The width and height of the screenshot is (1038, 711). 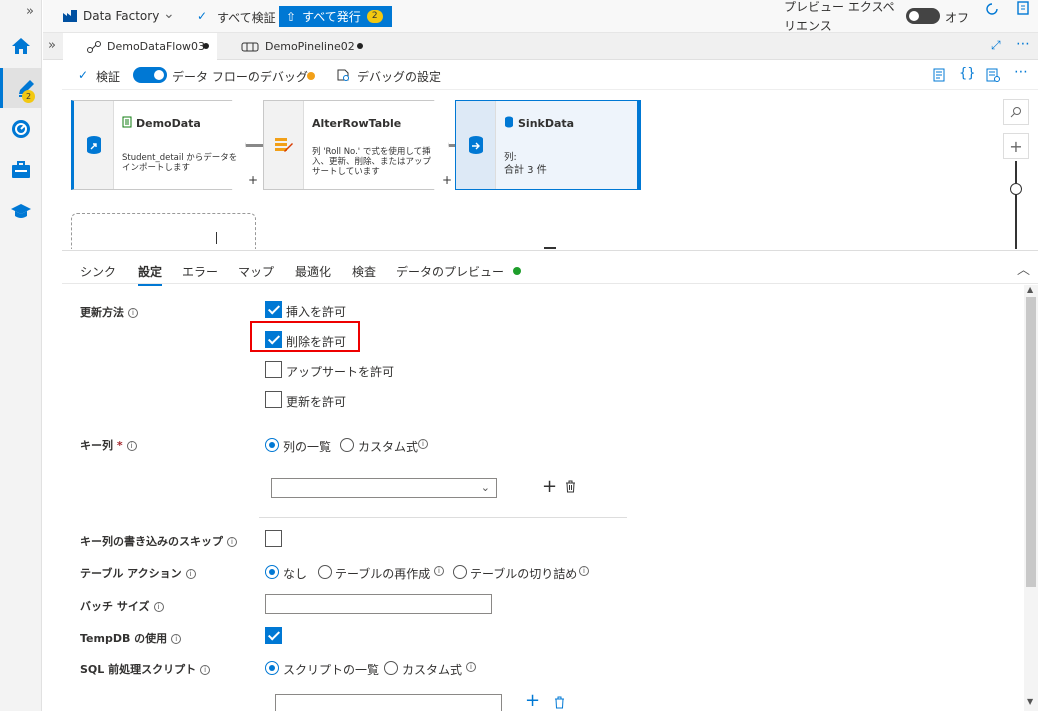 What do you see at coordinates (83, 75) in the screenshot?
I see `validate-check-icon: ✓` at bounding box center [83, 75].